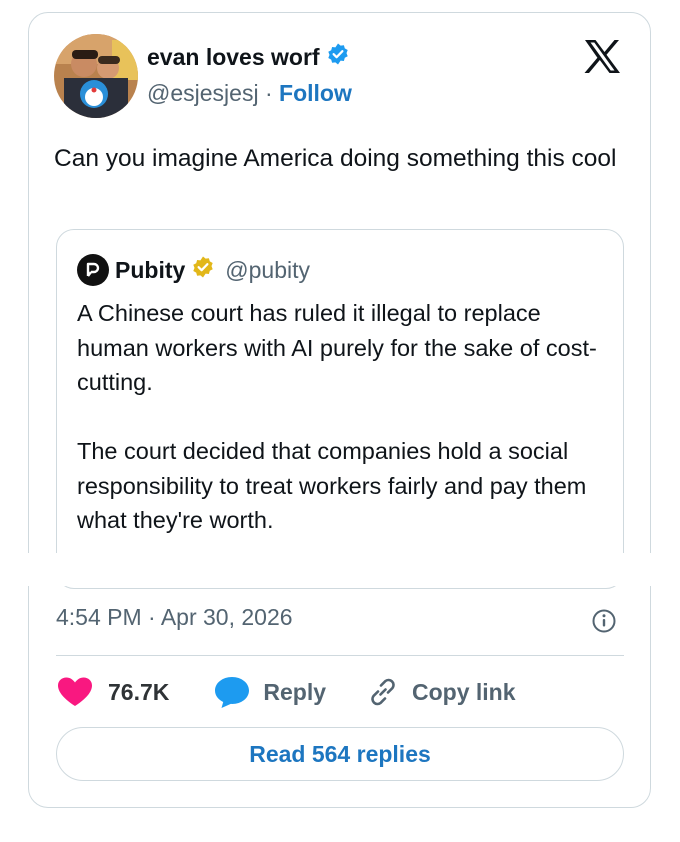 The image size is (680, 842). What do you see at coordinates (203, 93) in the screenshot?
I see `author-handle: @esjesjesj` at bounding box center [203, 93].